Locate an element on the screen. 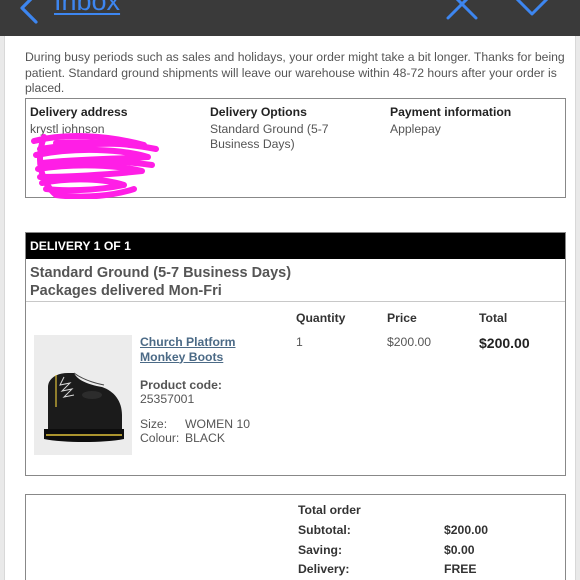 This screenshot has width=580, height=580. shipping-method-title: Standard Ground (5-7 Business Days) is located at coordinates (161, 273).